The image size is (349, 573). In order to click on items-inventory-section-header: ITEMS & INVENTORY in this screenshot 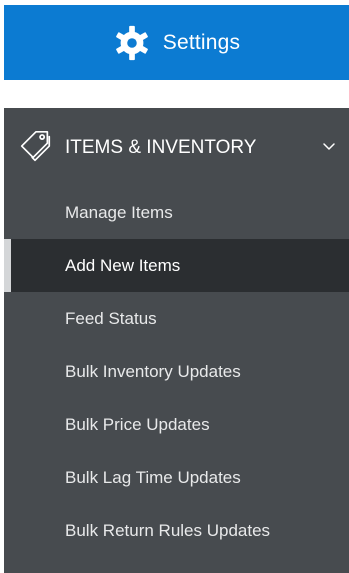, I will do `click(176, 147)`.